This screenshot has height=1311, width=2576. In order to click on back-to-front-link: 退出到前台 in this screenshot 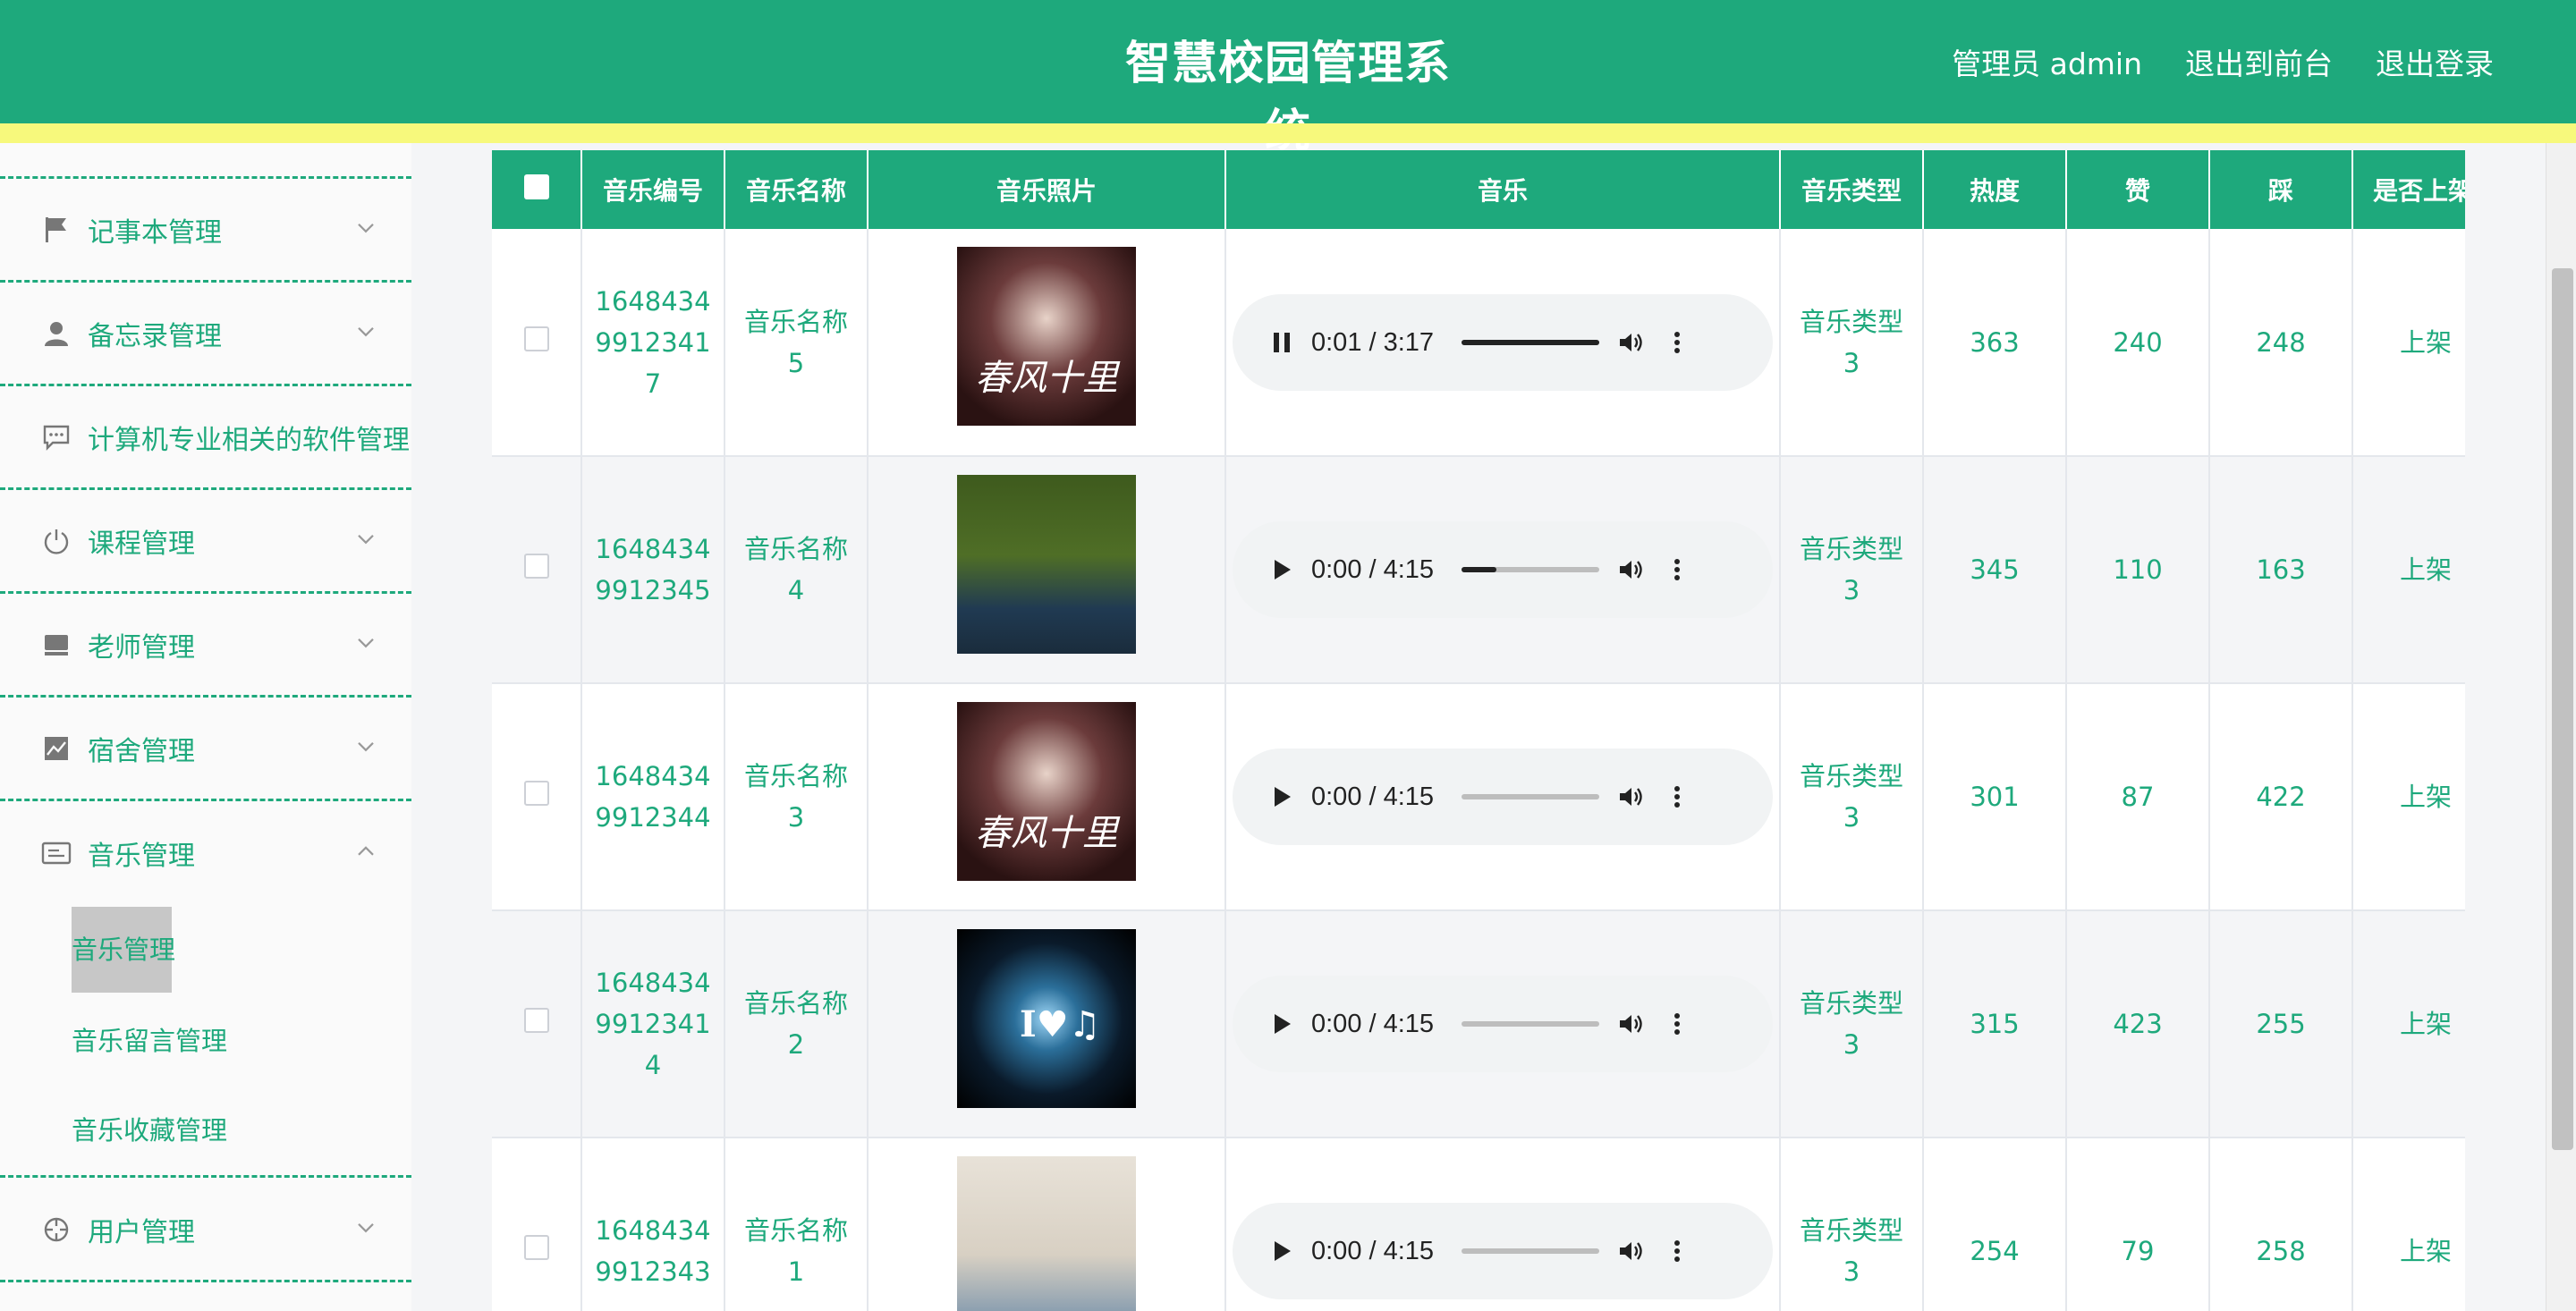, I will do `click(2259, 64)`.